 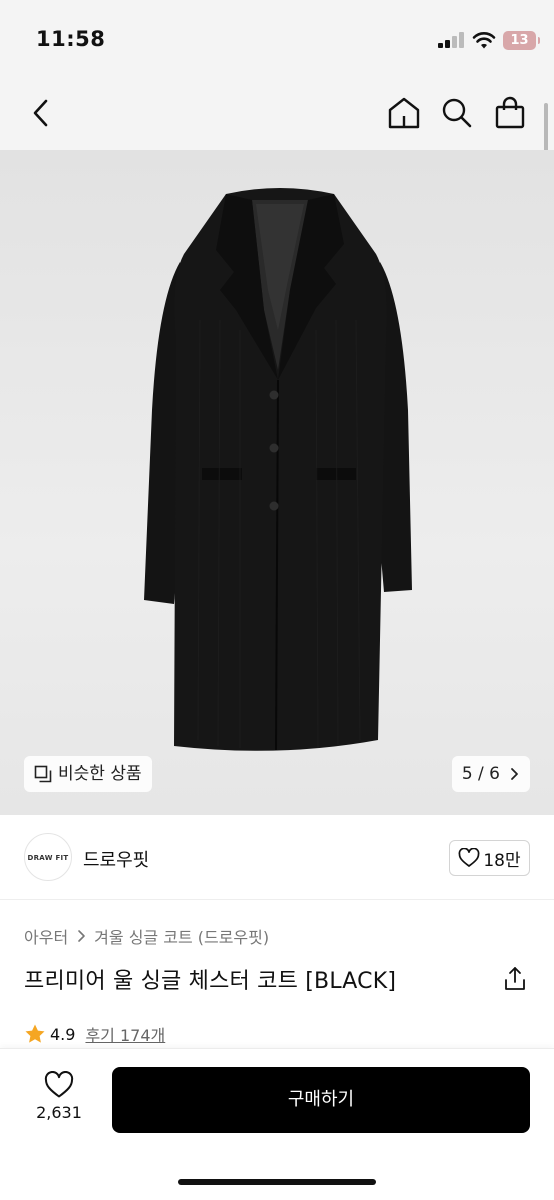 I want to click on breadcrumb-category: 아우터, so click(x=46, y=936).